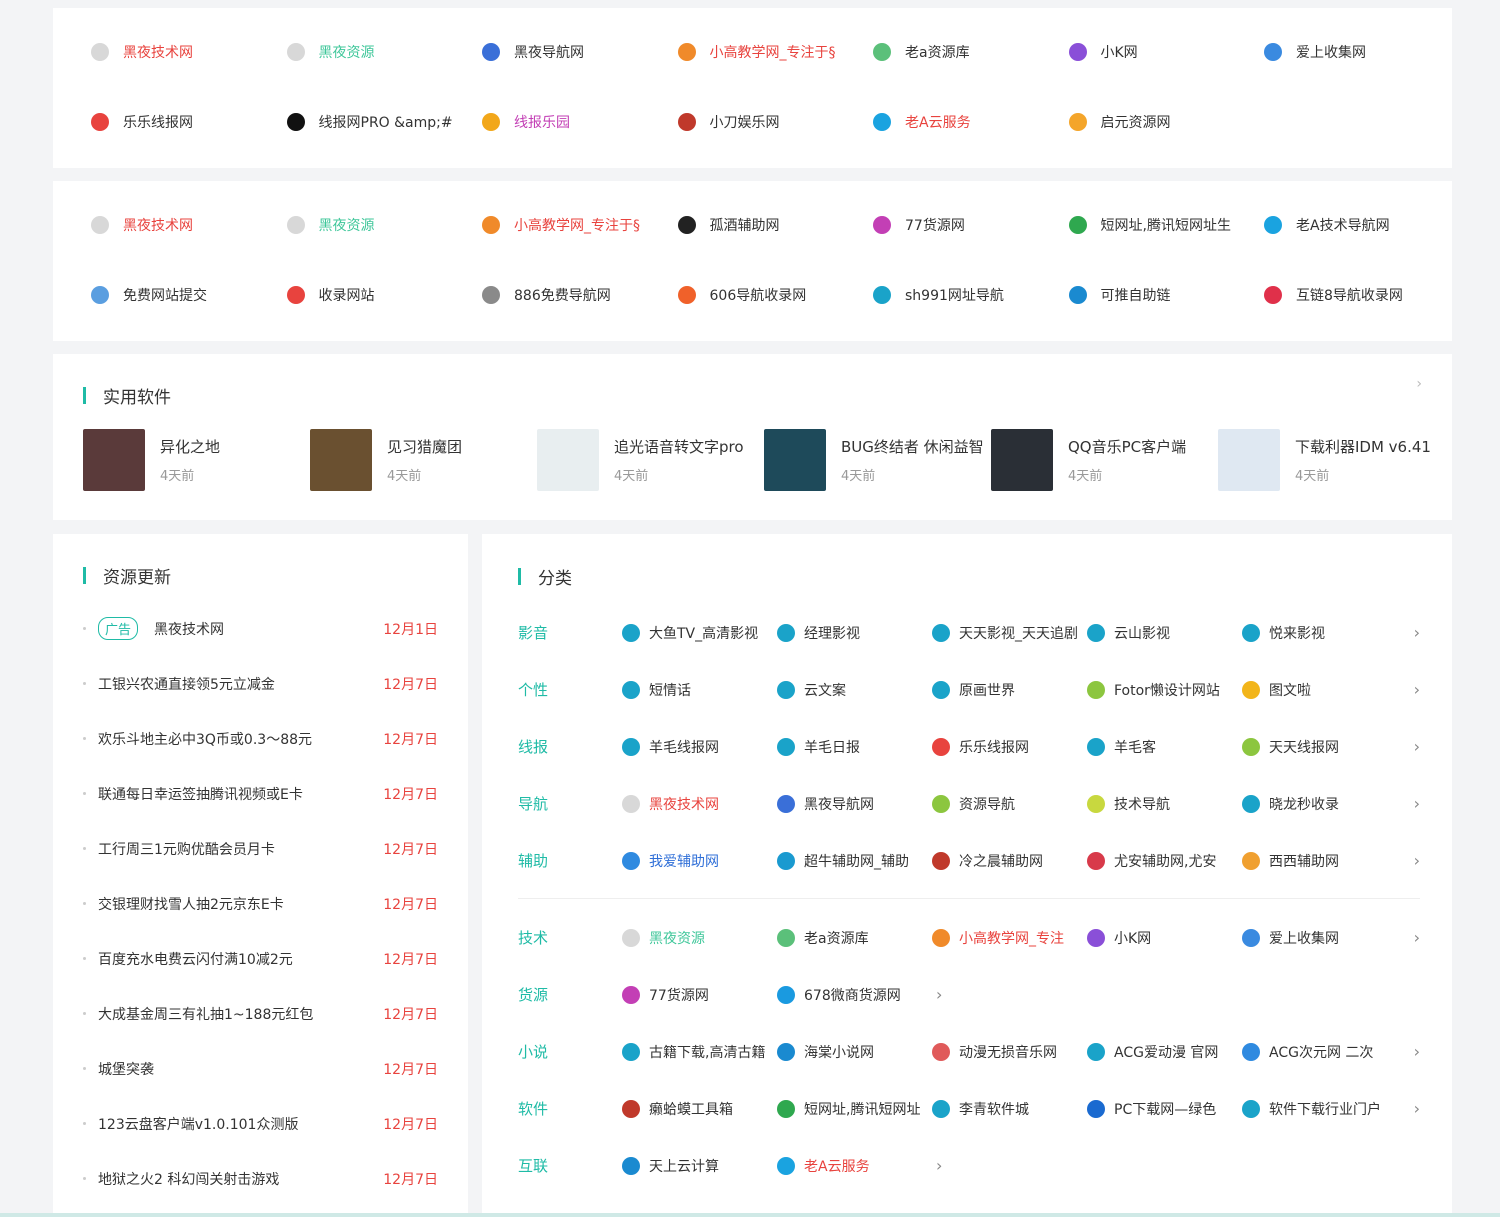  What do you see at coordinates (570, 994) in the screenshot?
I see `category-name: 货源` at bounding box center [570, 994].